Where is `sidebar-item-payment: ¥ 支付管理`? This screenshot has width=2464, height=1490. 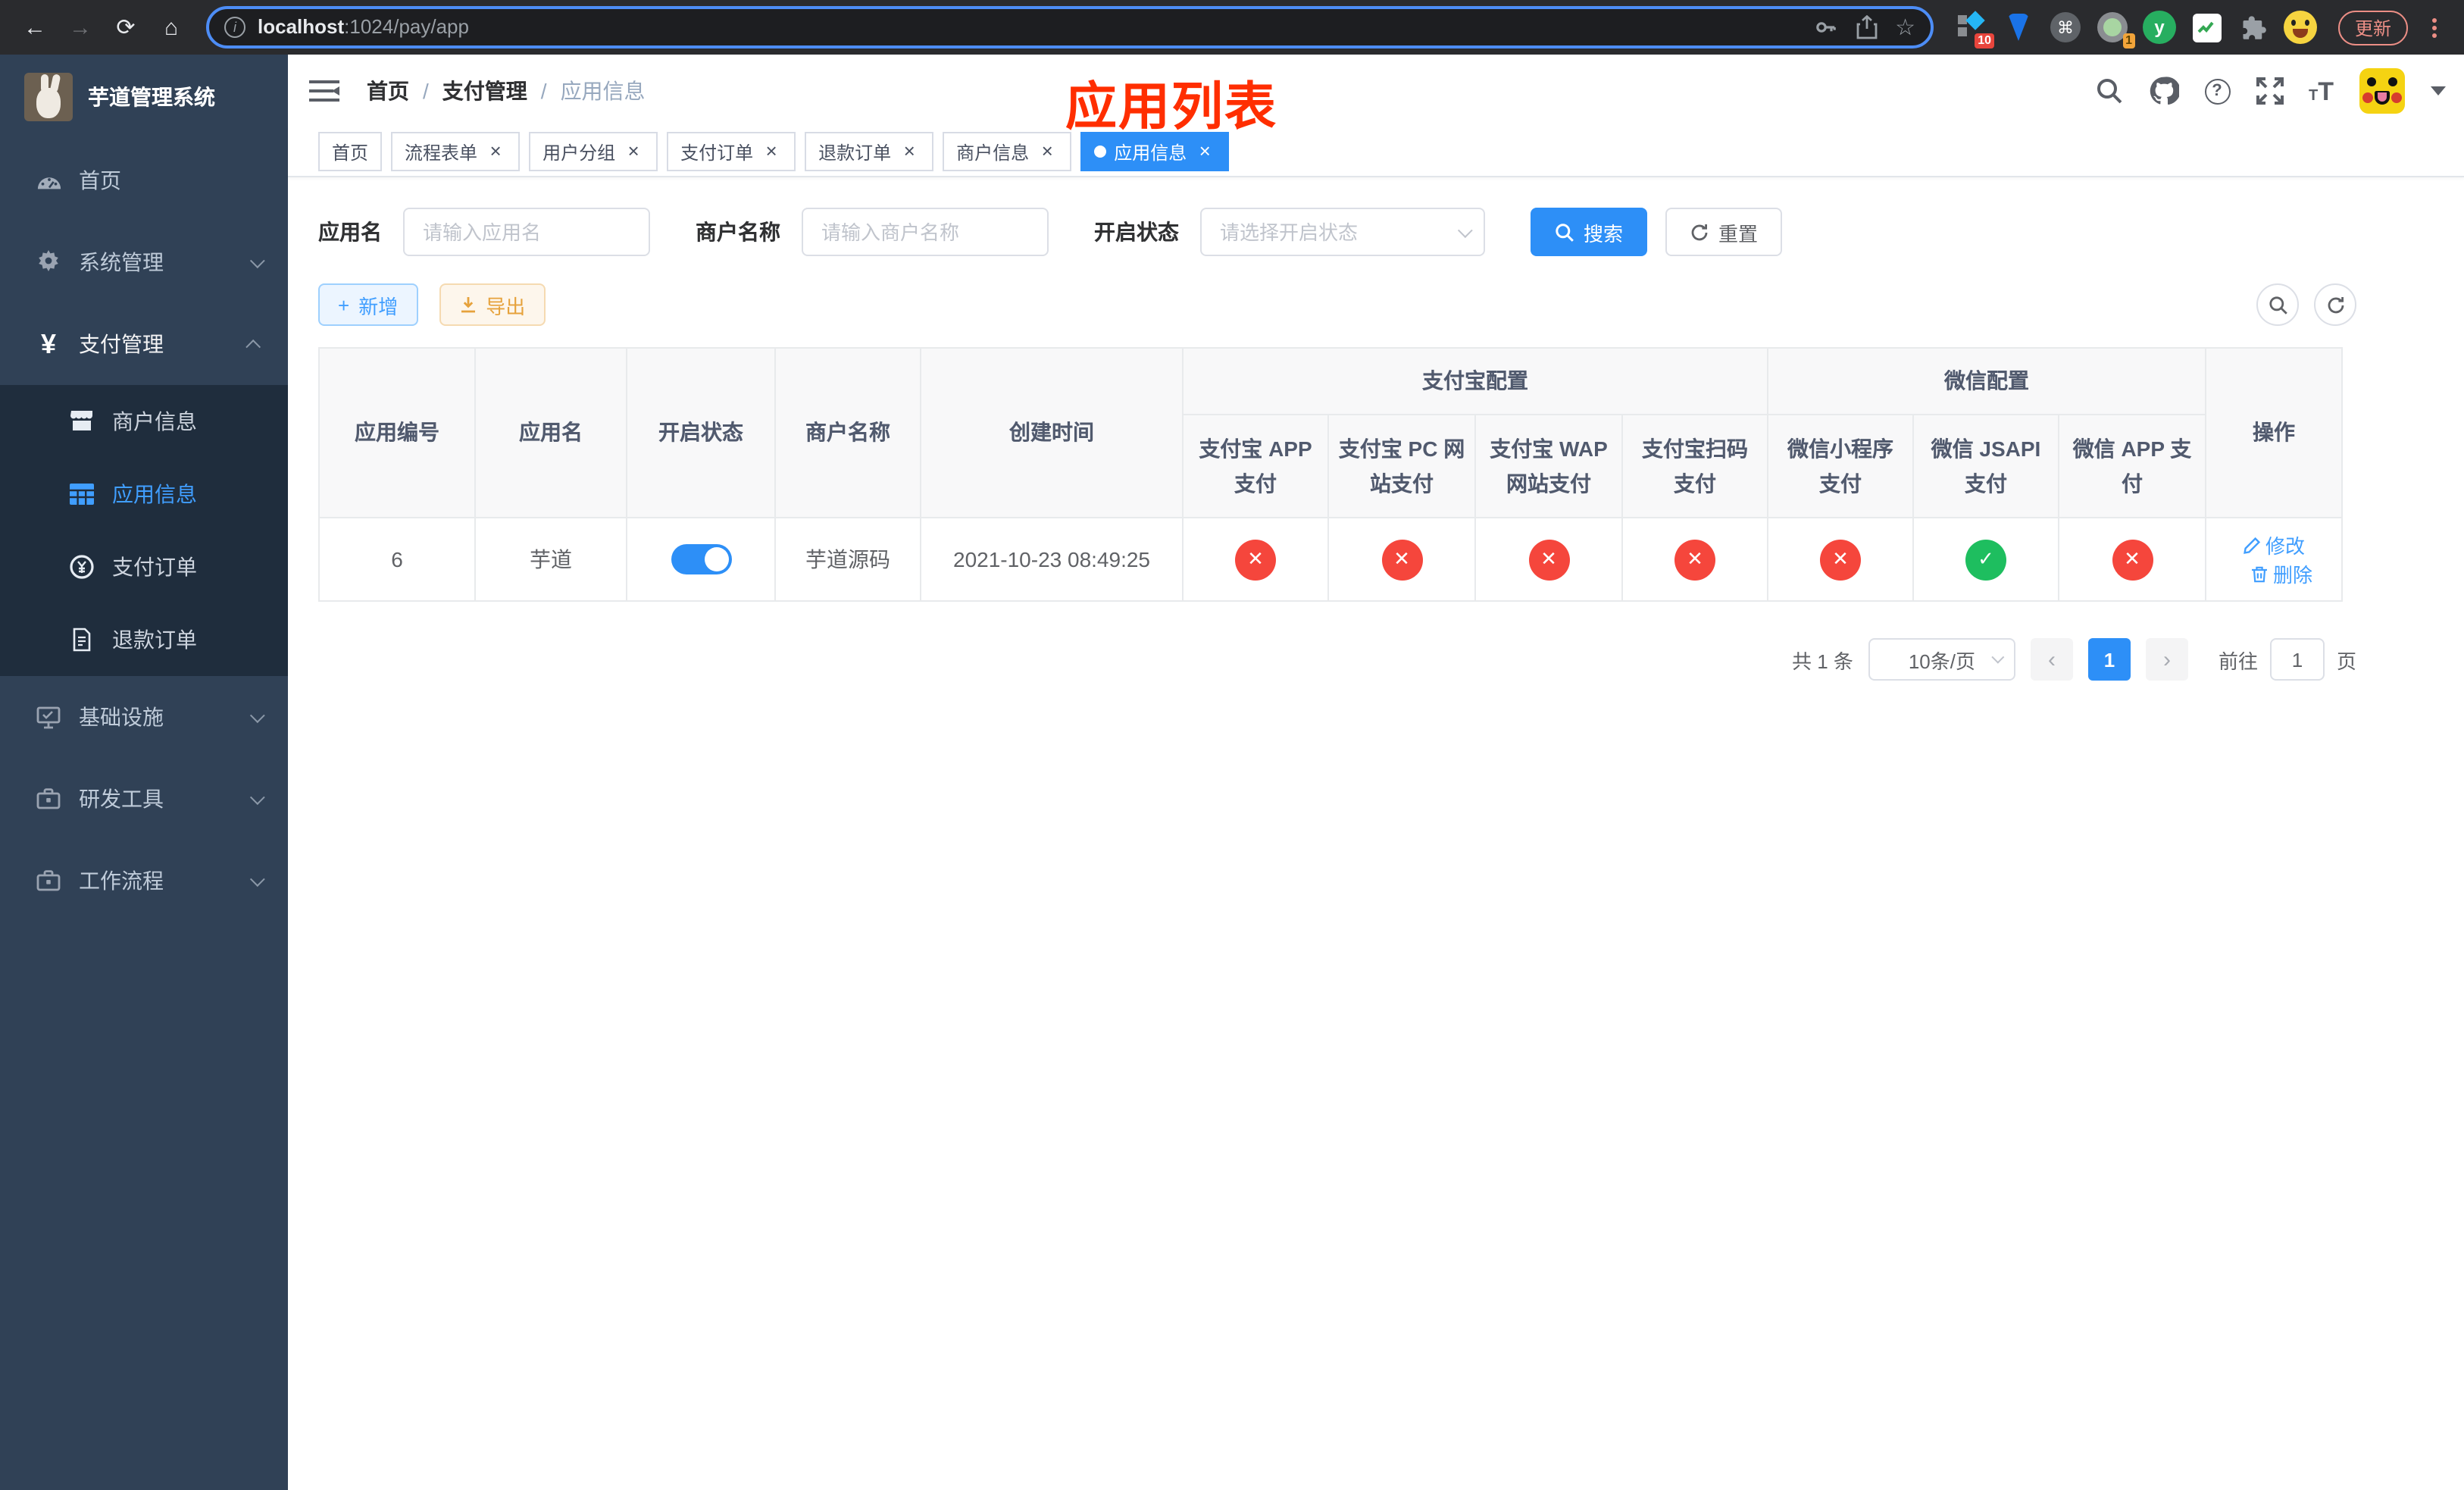
sidebar-item-payment: ¥ 支付管理 is located at coordinates (144, 344).